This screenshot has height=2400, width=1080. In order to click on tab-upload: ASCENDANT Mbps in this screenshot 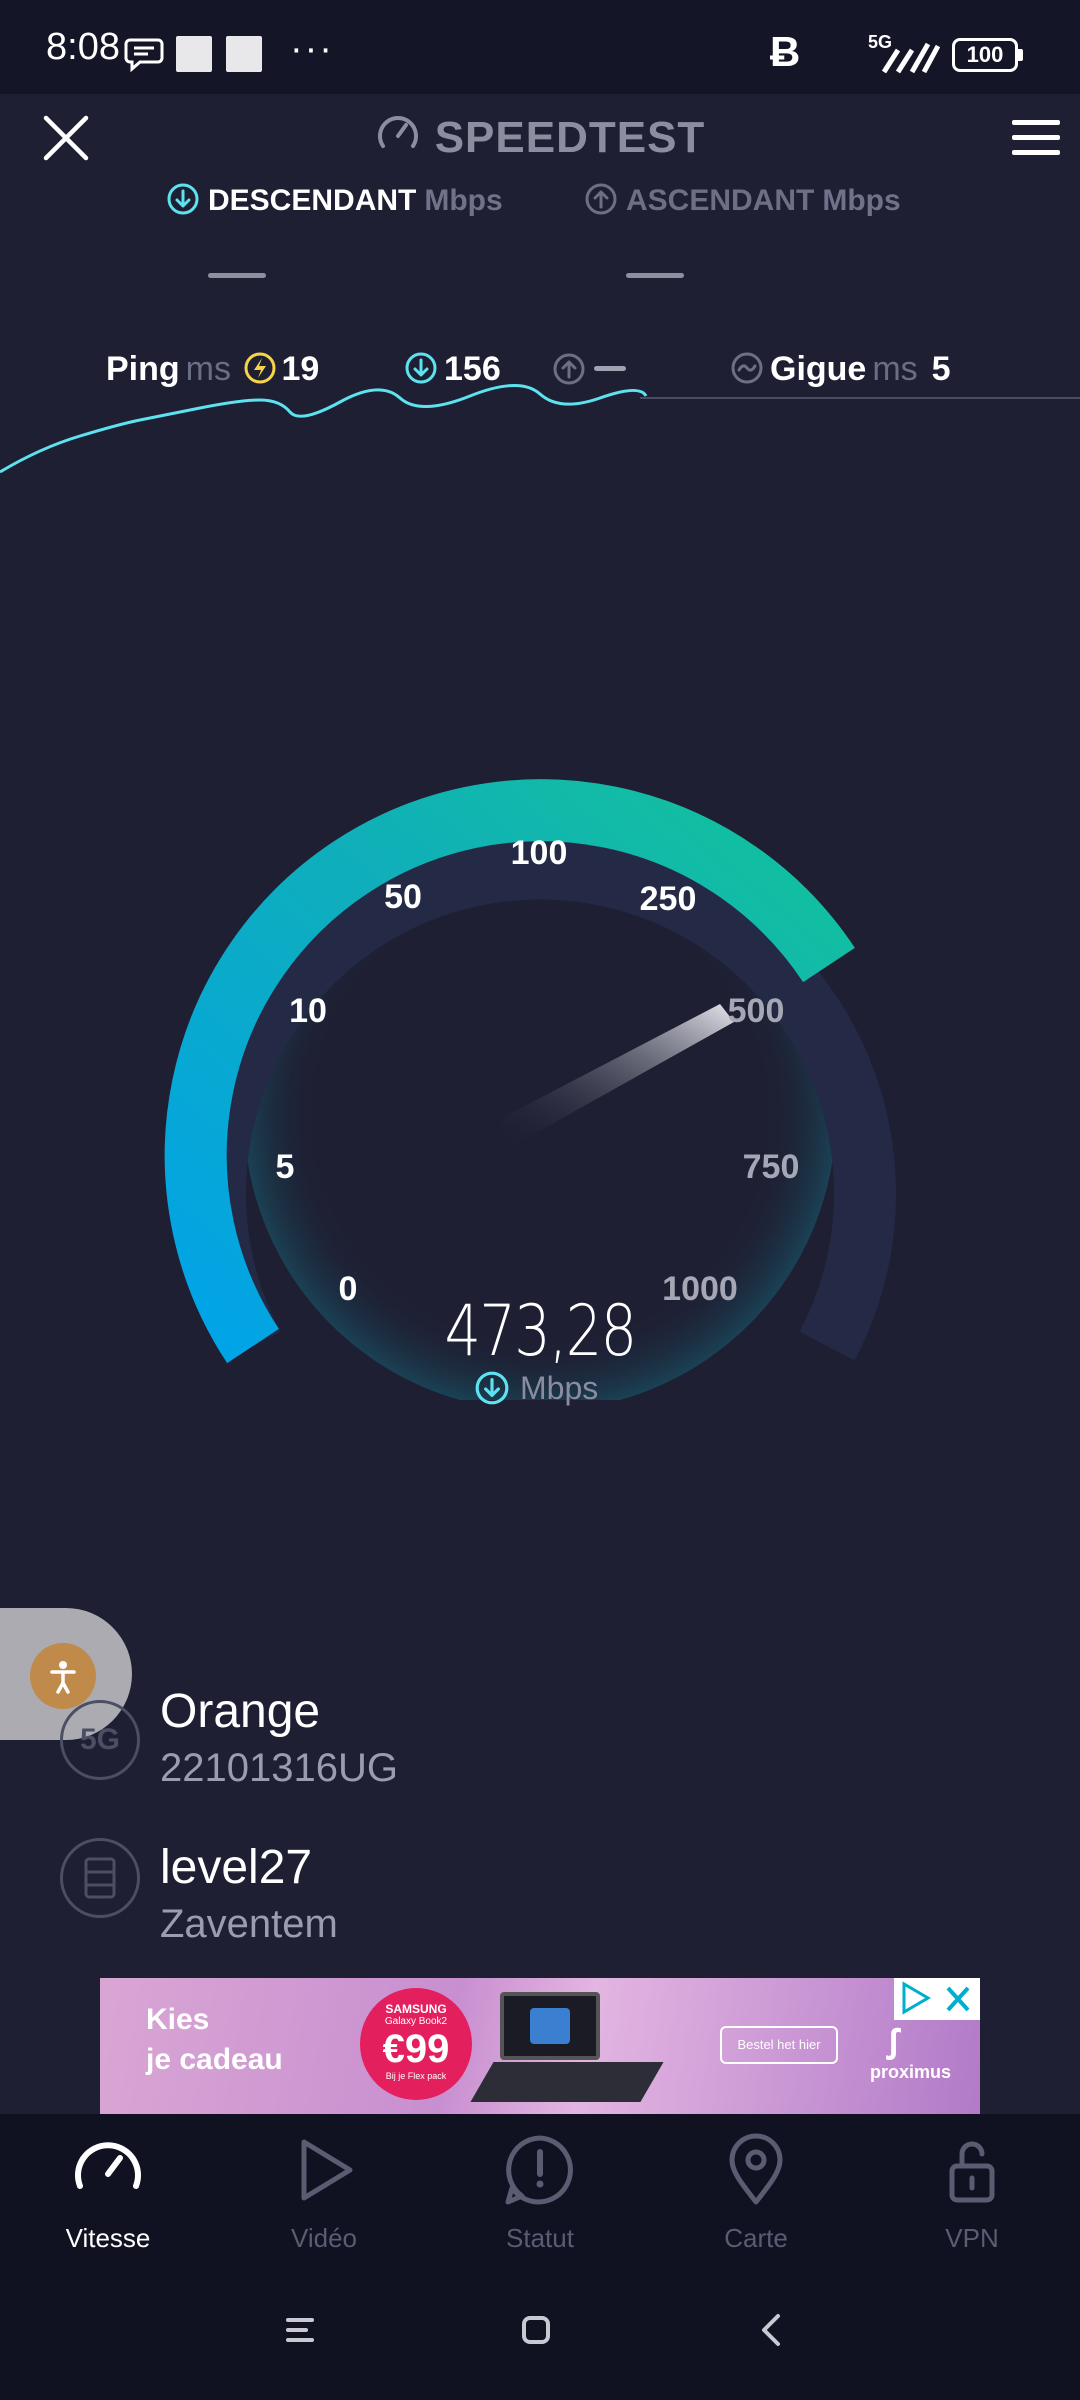, I will do `click(742, 200)`.